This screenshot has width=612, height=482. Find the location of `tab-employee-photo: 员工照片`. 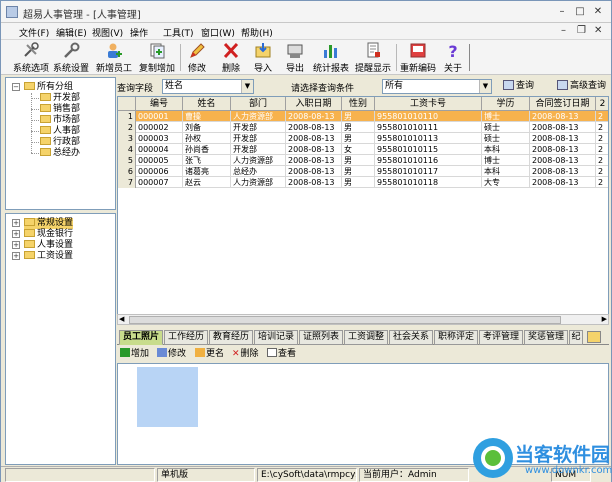

tab-employee-photo: 员工照片 is located at coordinates (141, 337).